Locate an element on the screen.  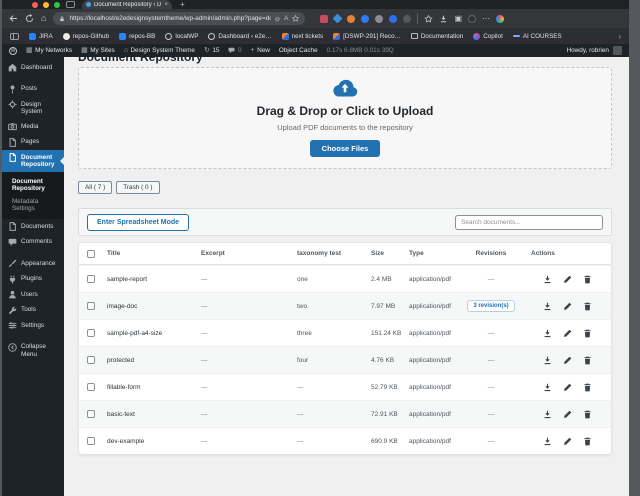
gray-extension-icon is located at coordinates (379, 18).